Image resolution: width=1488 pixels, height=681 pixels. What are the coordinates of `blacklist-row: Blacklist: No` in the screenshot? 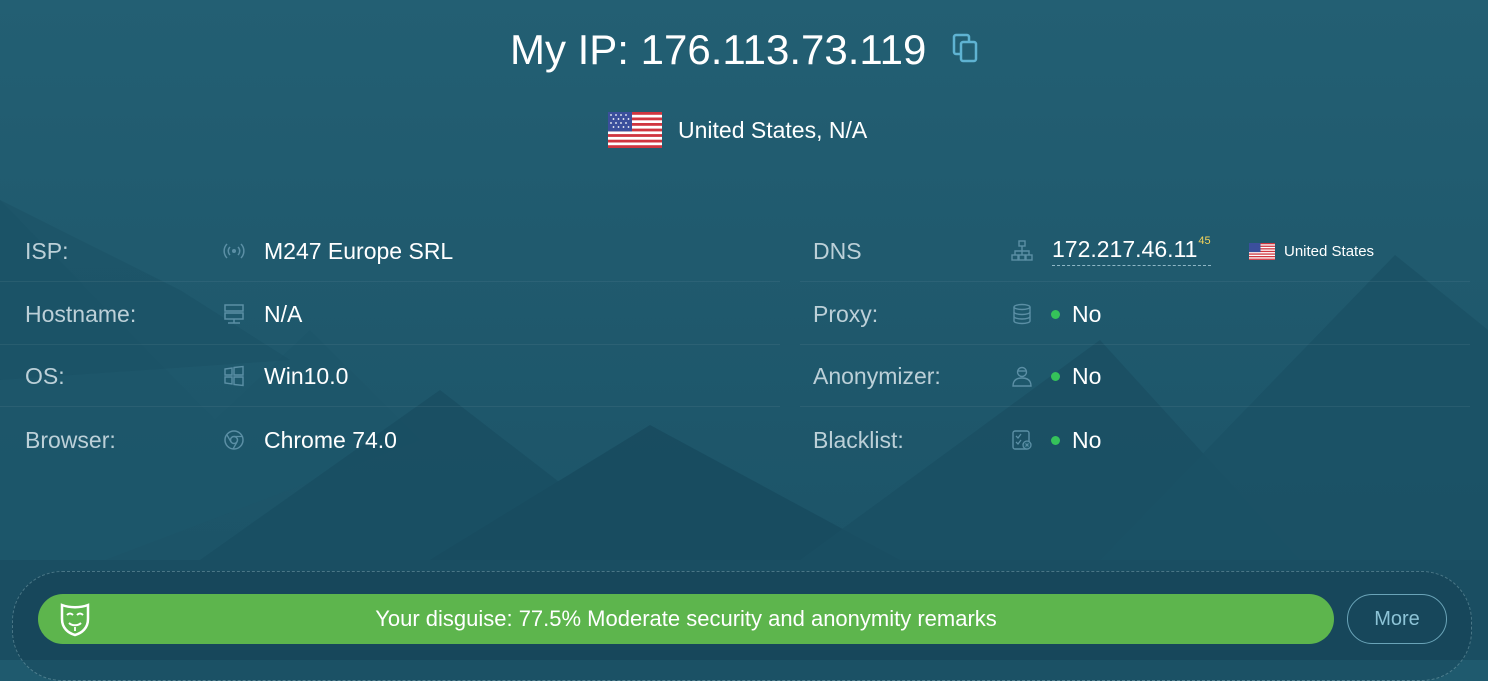 It's located at (1135, 440).